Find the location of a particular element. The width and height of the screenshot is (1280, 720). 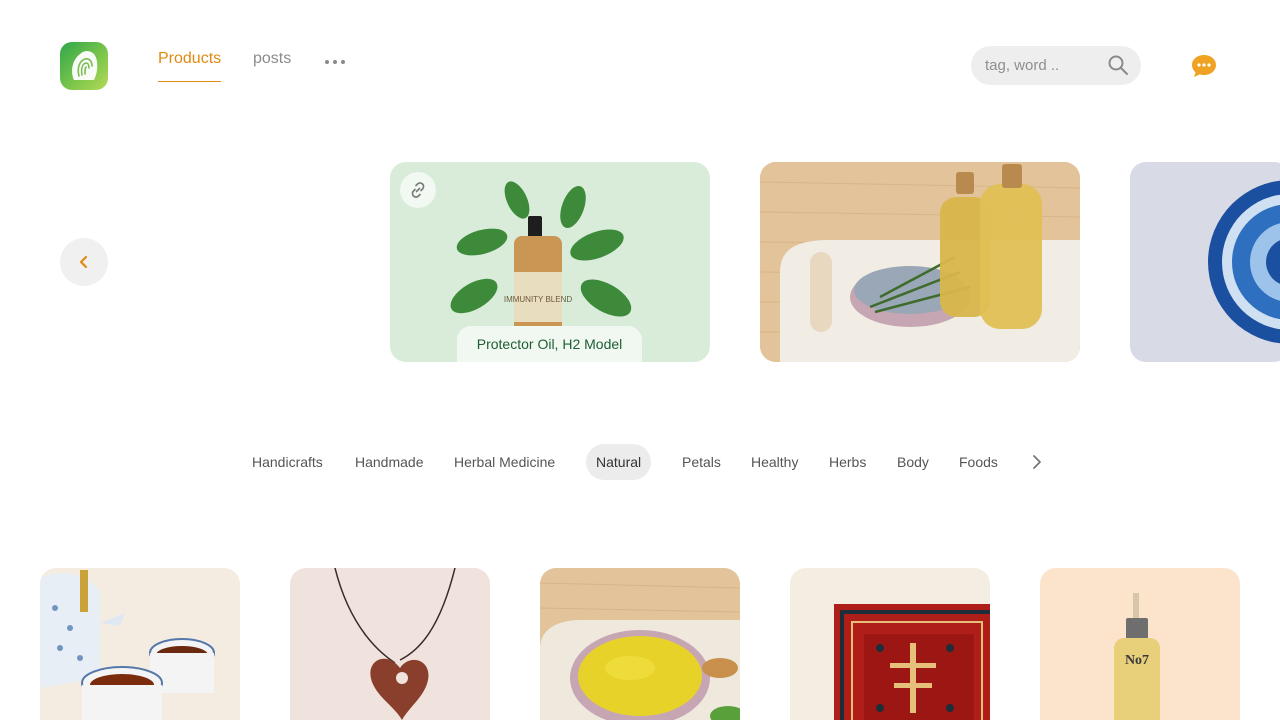

carousel-prev-button is located at coordinates (84, 262).